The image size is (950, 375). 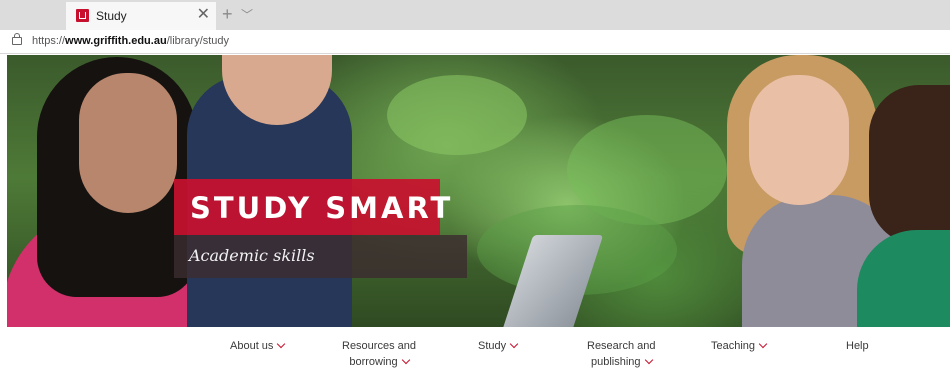 I want to click on griffith-favicon-icon, so click(x=82, y=15).